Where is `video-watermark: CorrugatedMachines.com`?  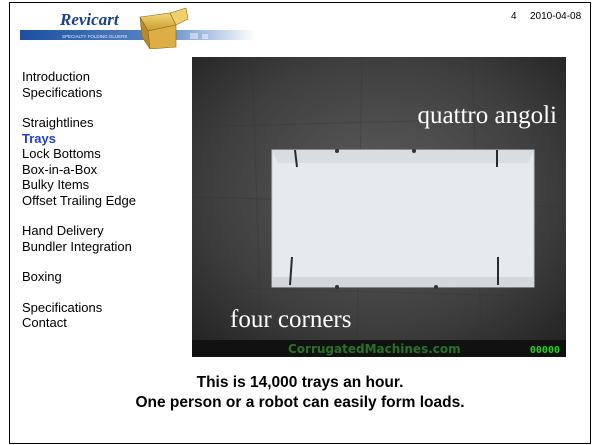 video-watermark: CorrugatedMachines.com is located at coordinates (374, 349).